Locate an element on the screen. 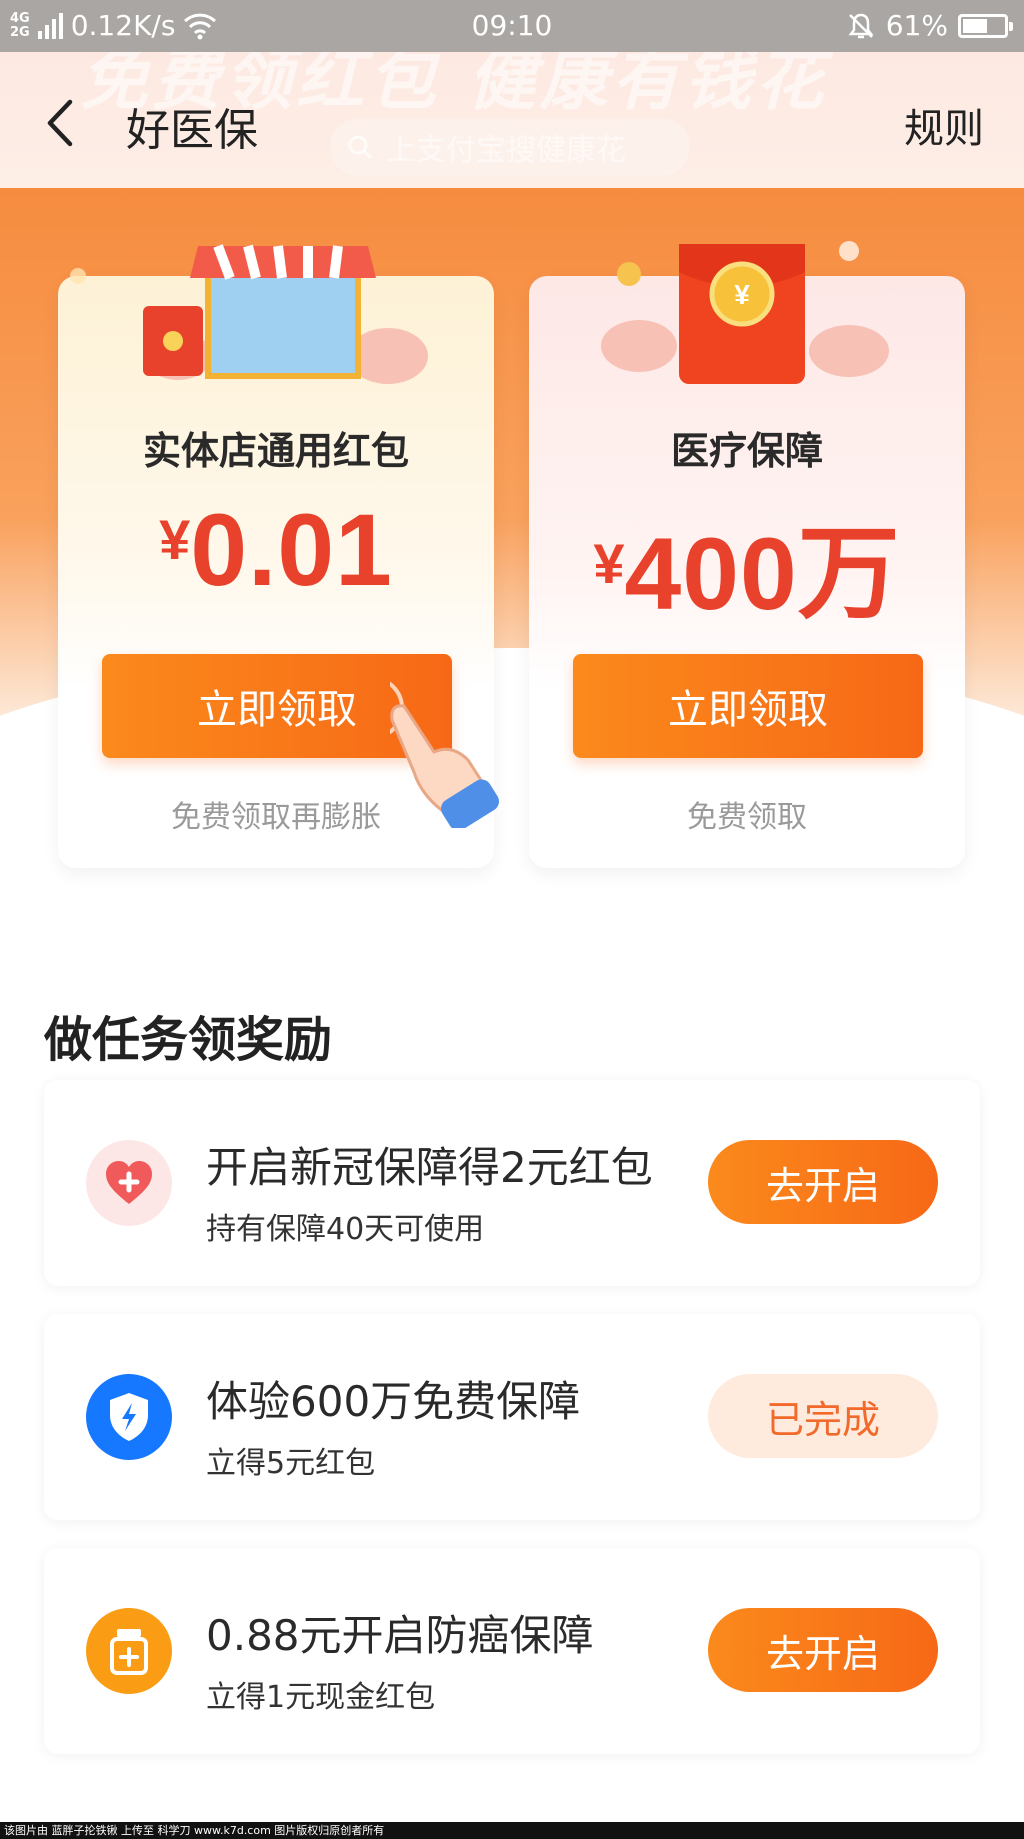 The height and width of the screenshot is (1839, 1024). amount-value: 0.01 is located at coordinates (291, 550).